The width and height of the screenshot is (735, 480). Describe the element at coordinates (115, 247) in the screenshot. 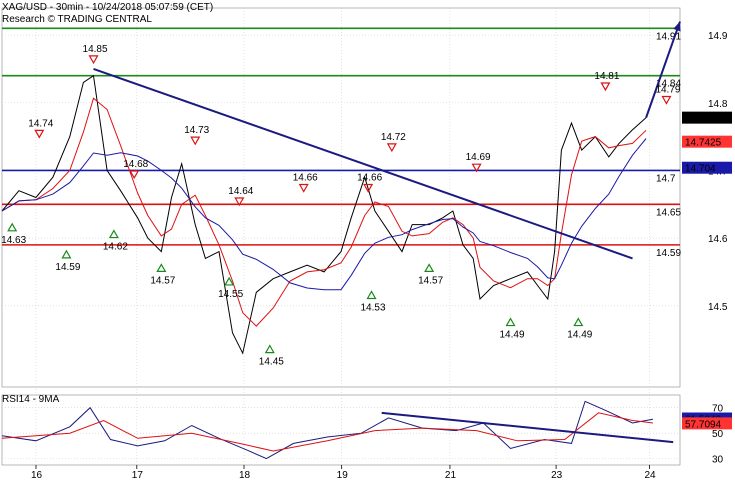

I see `trough-label: 14.62` at that location.